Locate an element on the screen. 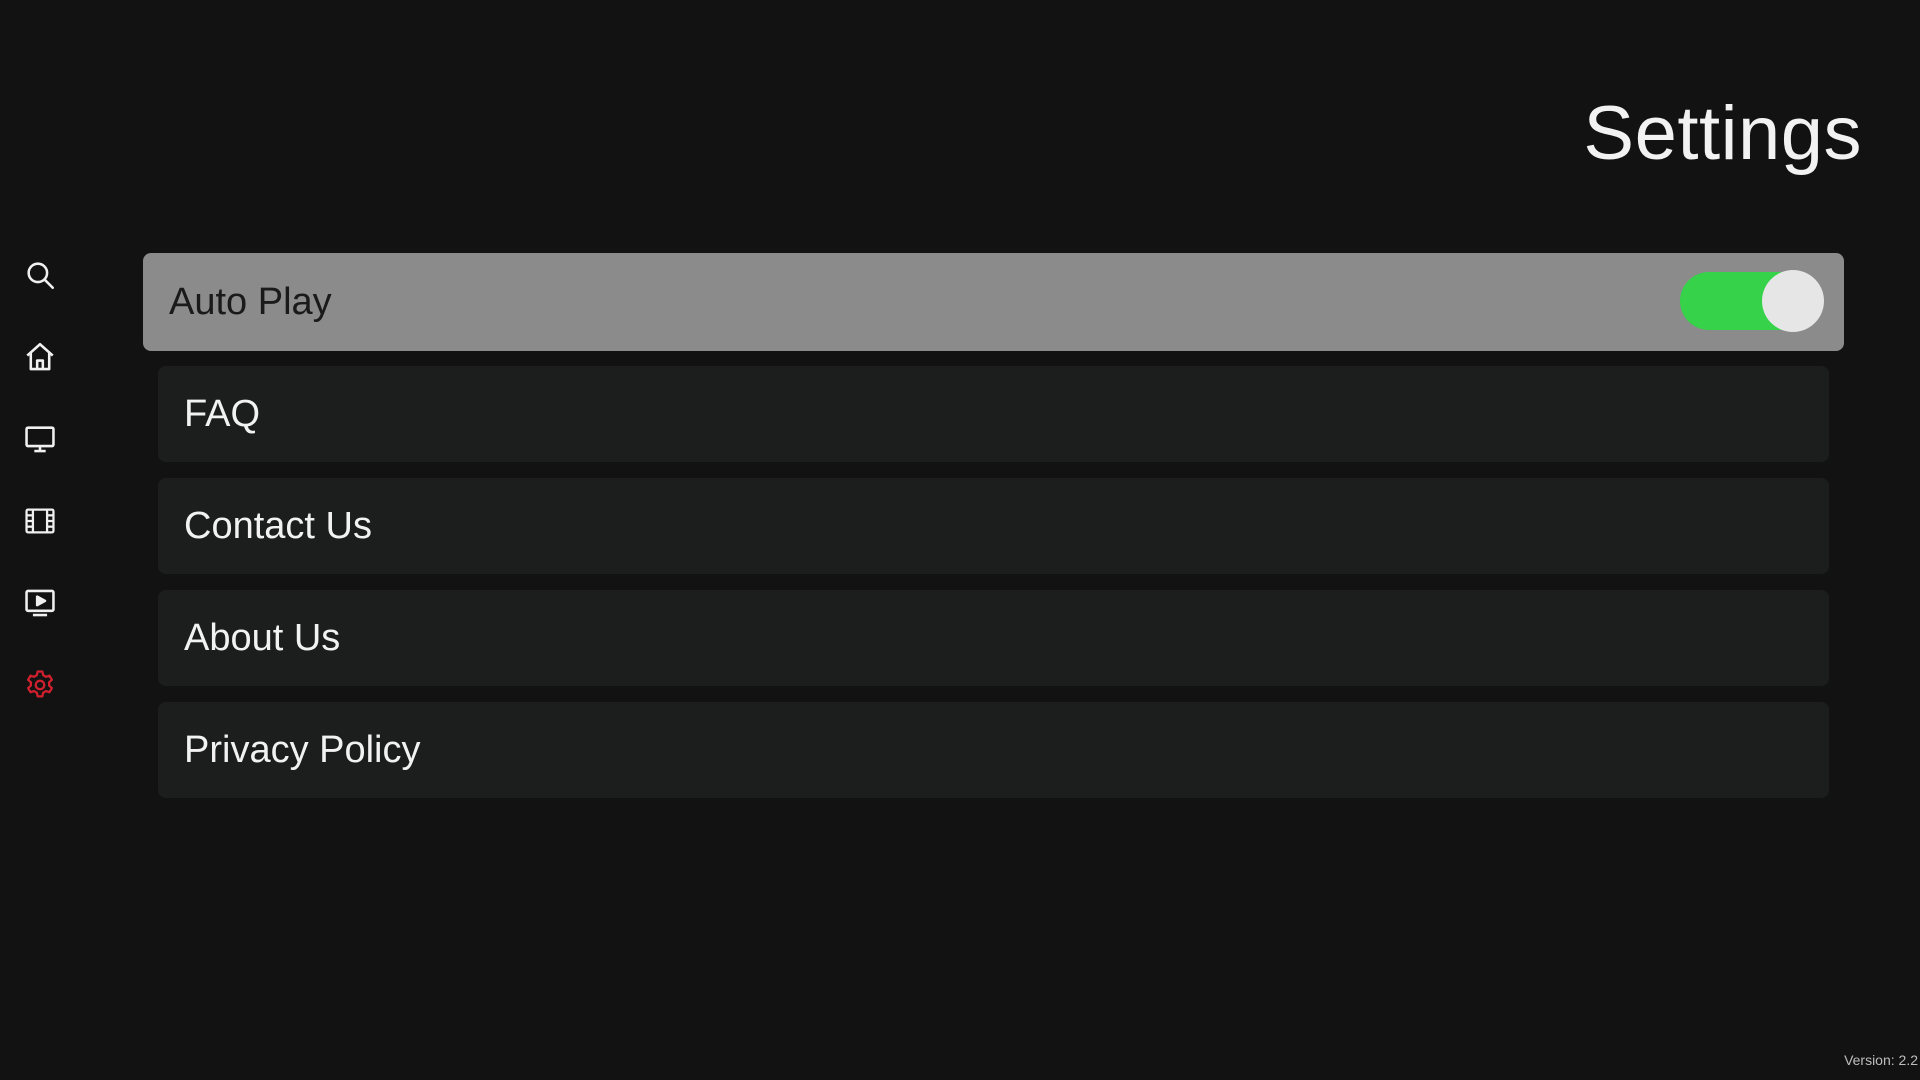 This screenshot has width=1920, height=1080. search-icon is located at coordinates (41, 276).